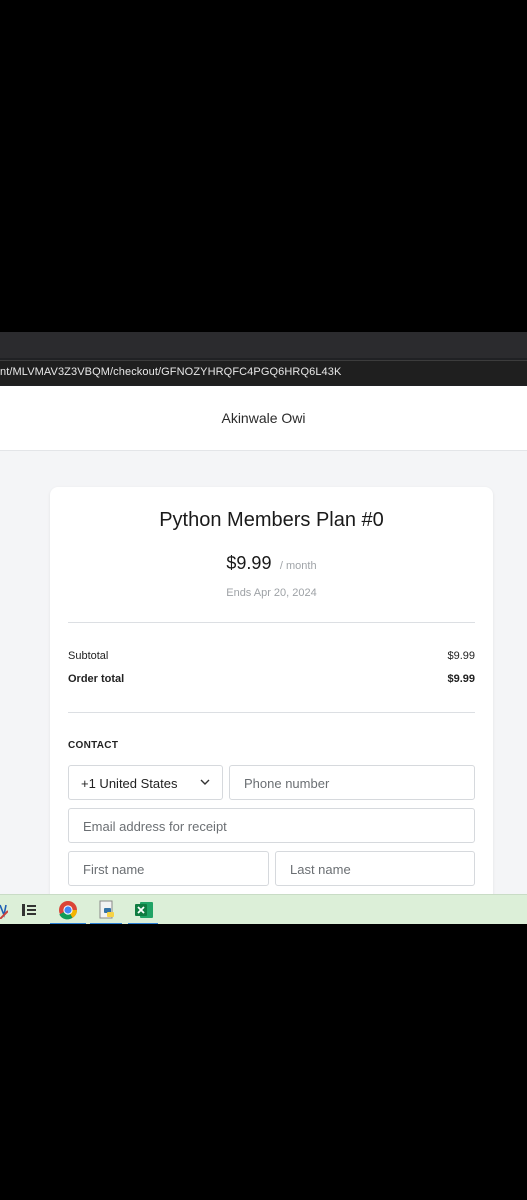 This screenshot has width=527, height=1200. Describe the element at coordinates (461, 679) in the screenshot. I see `order-total-value: $9.99` at that location.